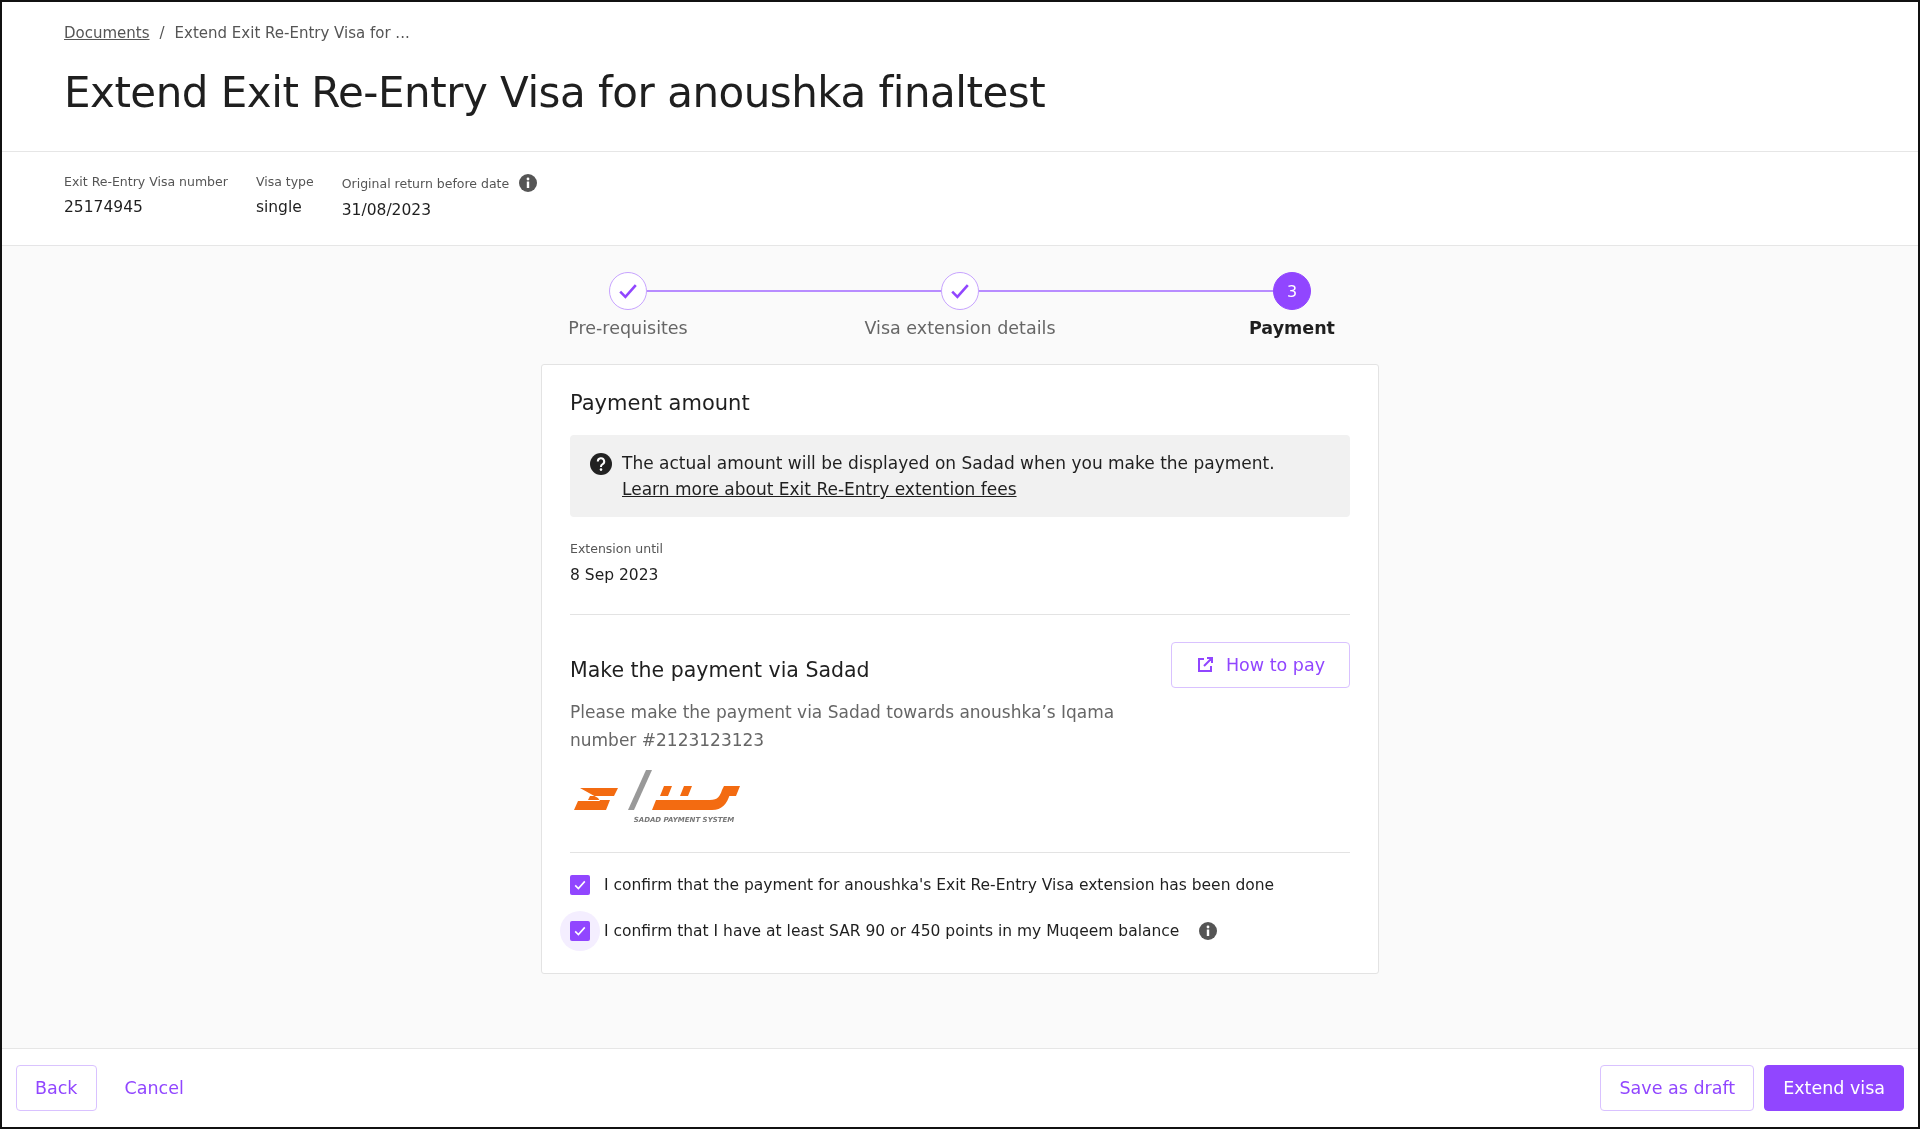  I want to click on section-heading: Make the payment via Sadad, so click(720, 670).